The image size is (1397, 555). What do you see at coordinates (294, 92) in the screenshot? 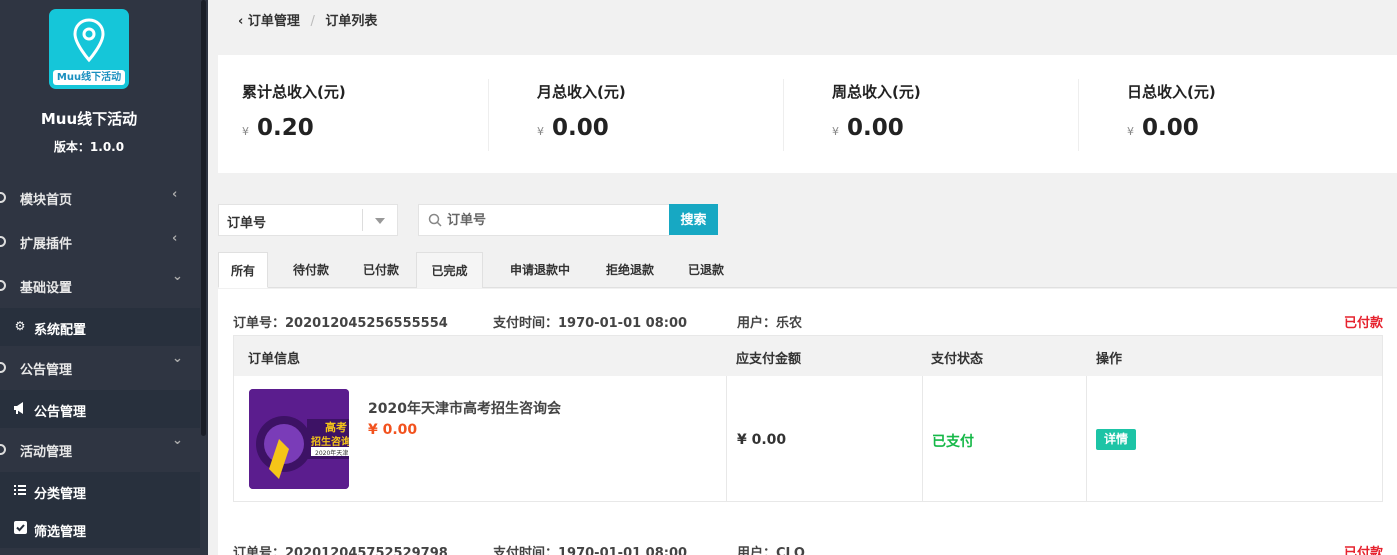
I see `stat-title: 累计总收入(元)` at bounding box center [294, 92].